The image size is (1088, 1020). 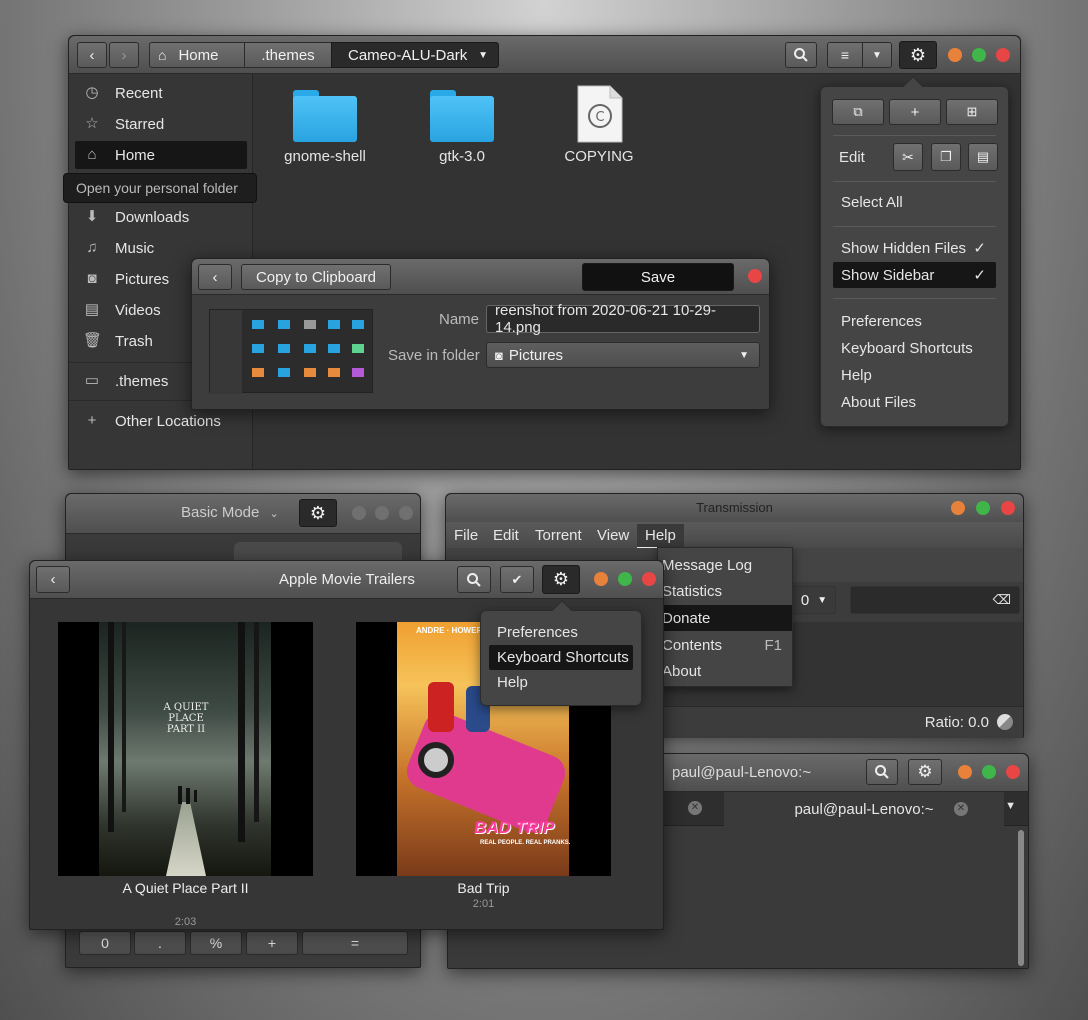 I want to click on file-item-gnome-shell: gnome-shell, so click(x=325, y=128).